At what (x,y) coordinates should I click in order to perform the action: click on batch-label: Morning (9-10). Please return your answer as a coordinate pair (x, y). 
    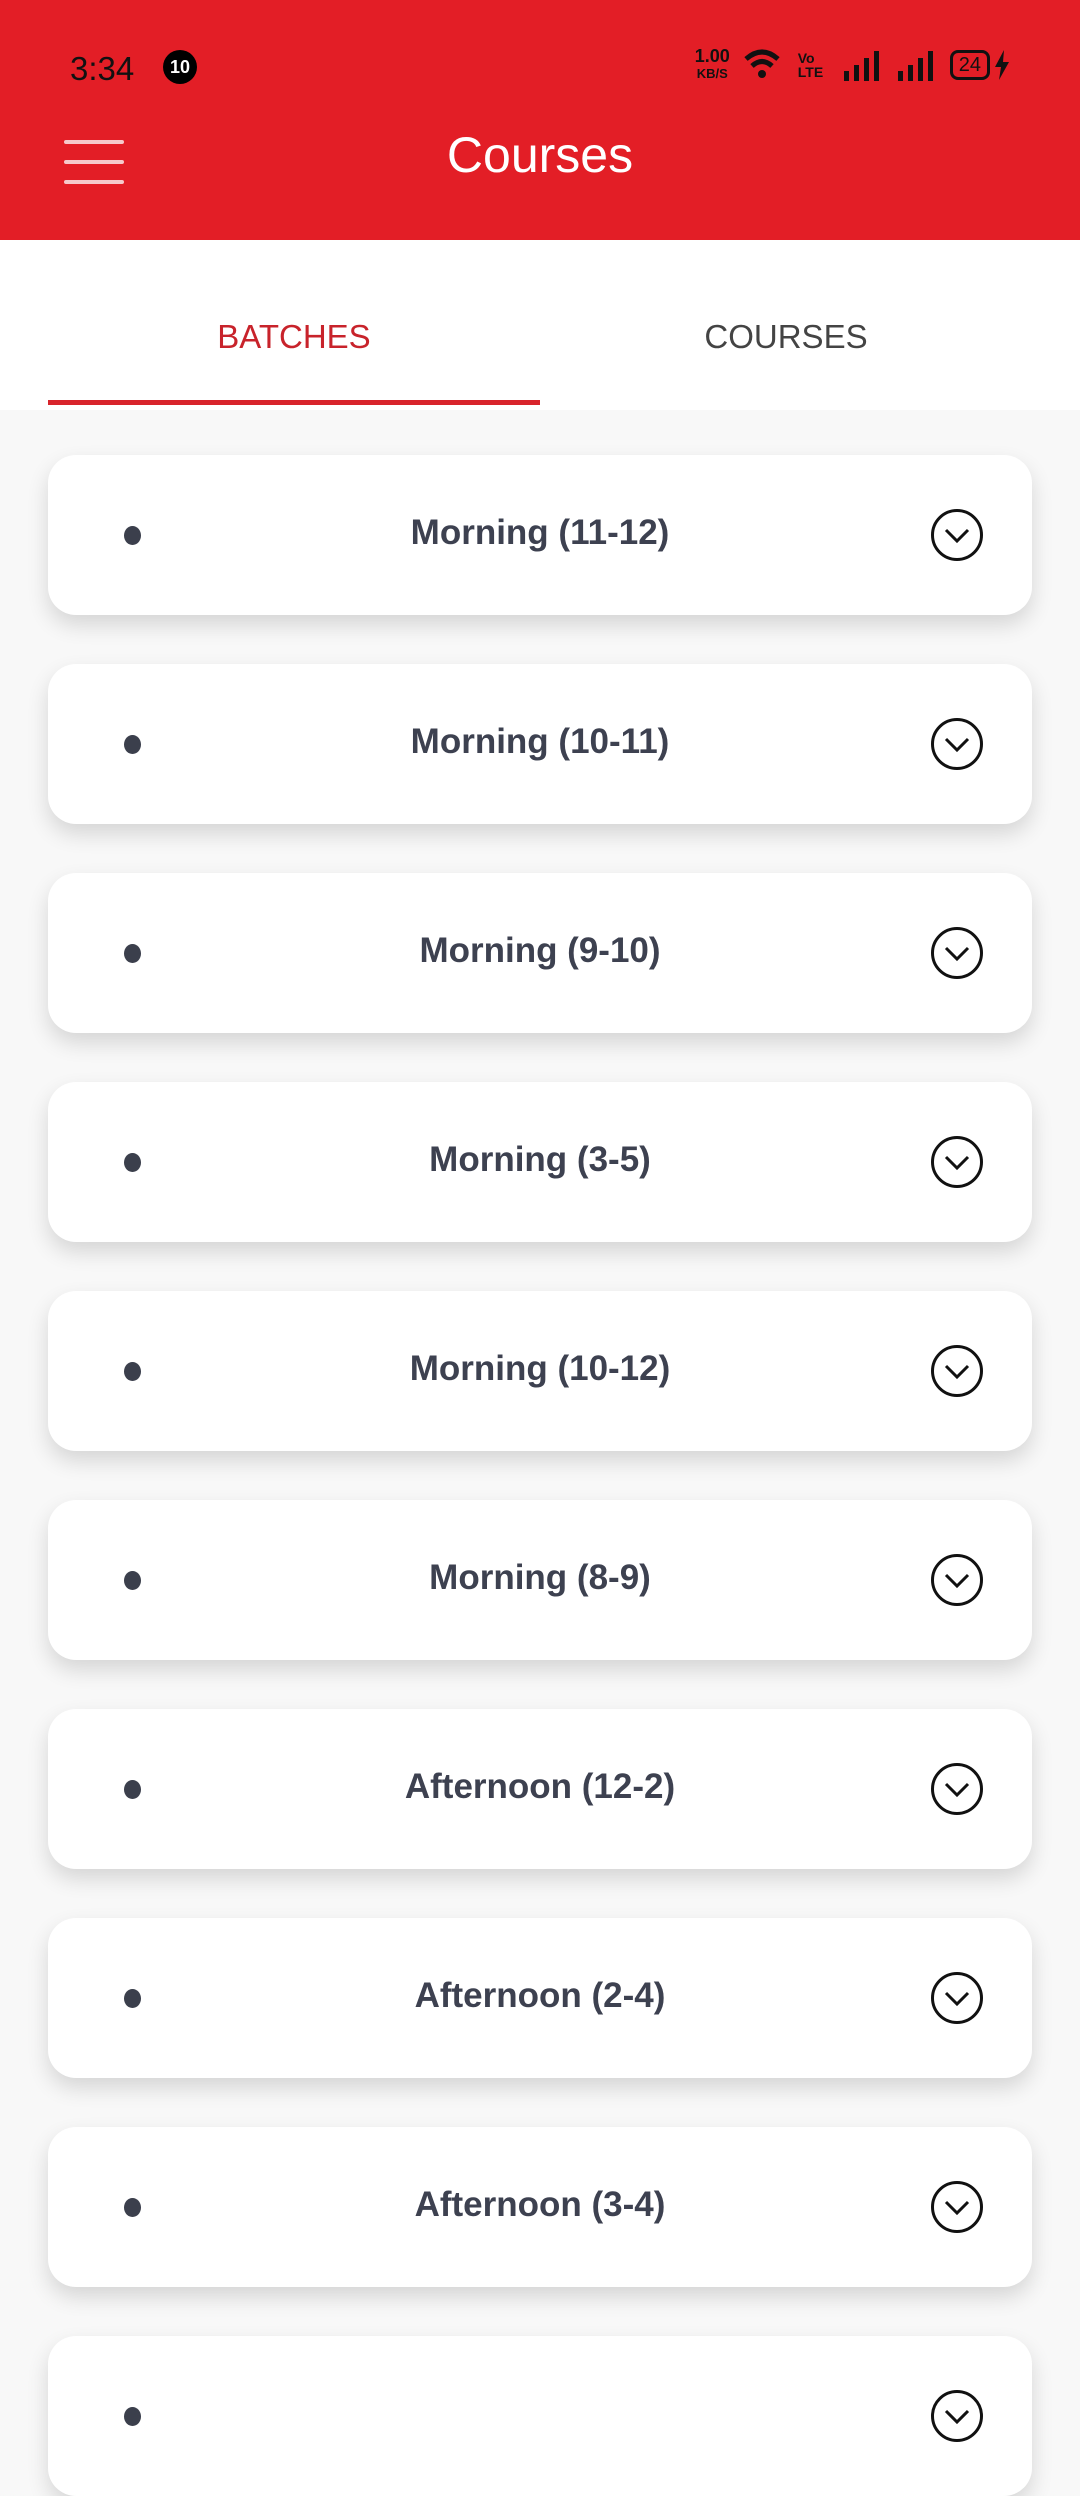
    Looking at the image, I should click on (540, 950).